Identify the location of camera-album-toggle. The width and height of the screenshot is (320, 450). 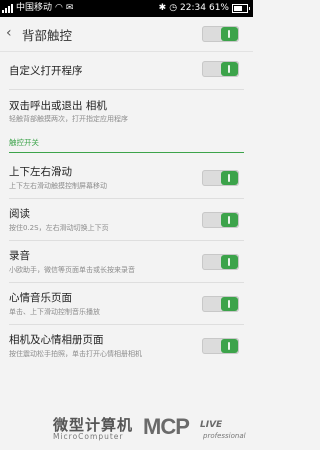
(220, 346).